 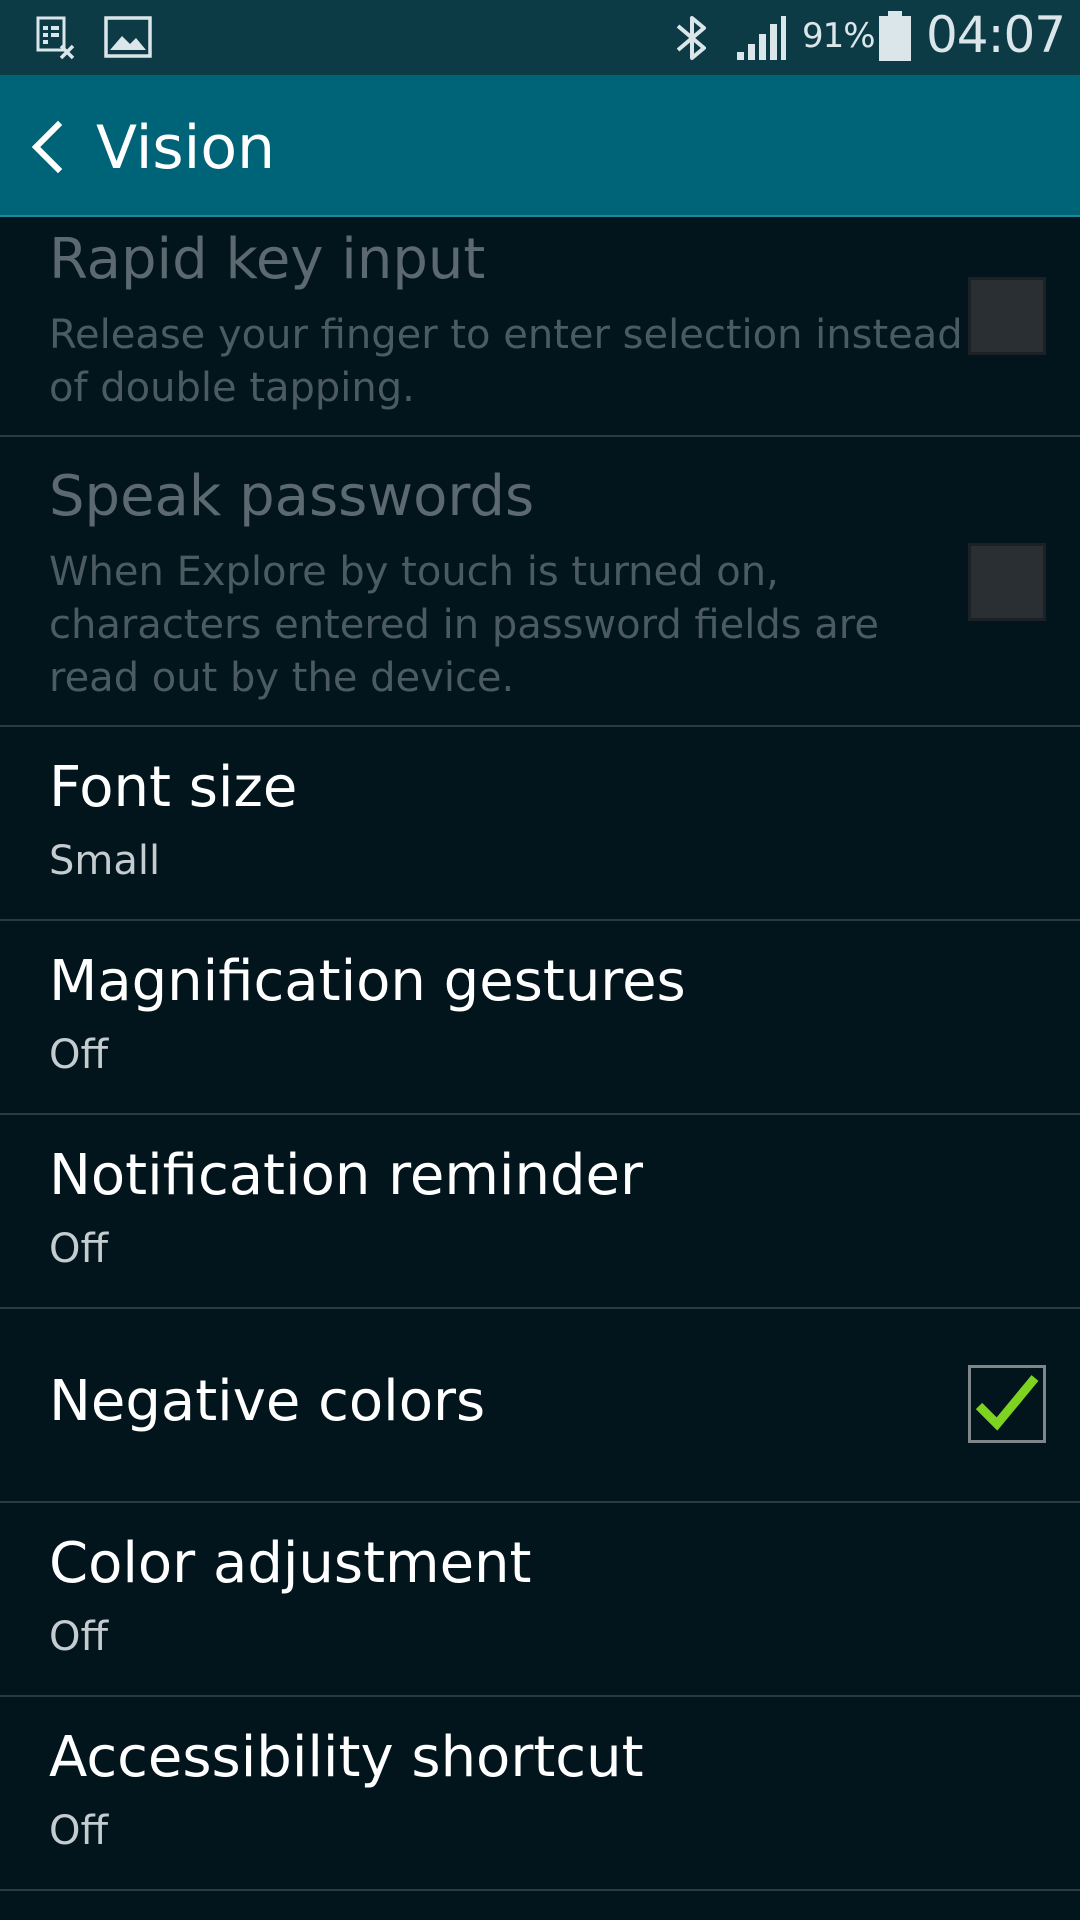 What do you see at coordinates (1007, 316) in the screenshot?
I see `rapid-key-input-checkbox` at bounding box center [1007, 316].